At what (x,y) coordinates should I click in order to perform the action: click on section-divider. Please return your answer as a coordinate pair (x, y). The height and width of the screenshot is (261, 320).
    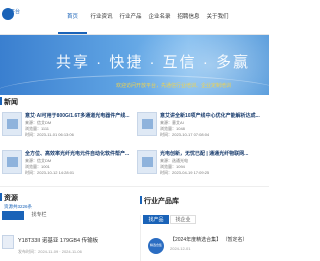
    Looking at the image, I should click on (134, 186).